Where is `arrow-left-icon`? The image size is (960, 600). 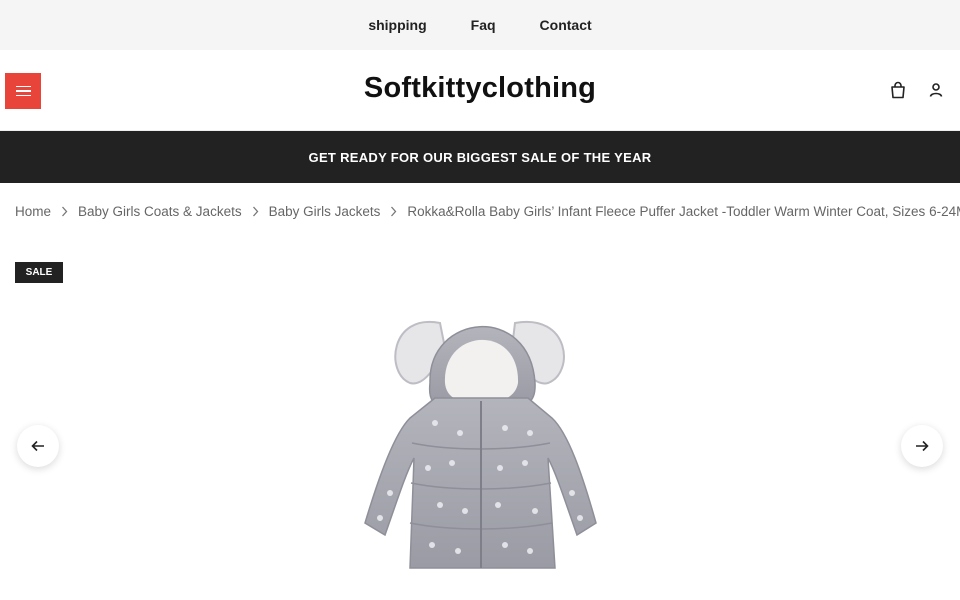
arrow-left-icon is located at coordinates (37, 446).